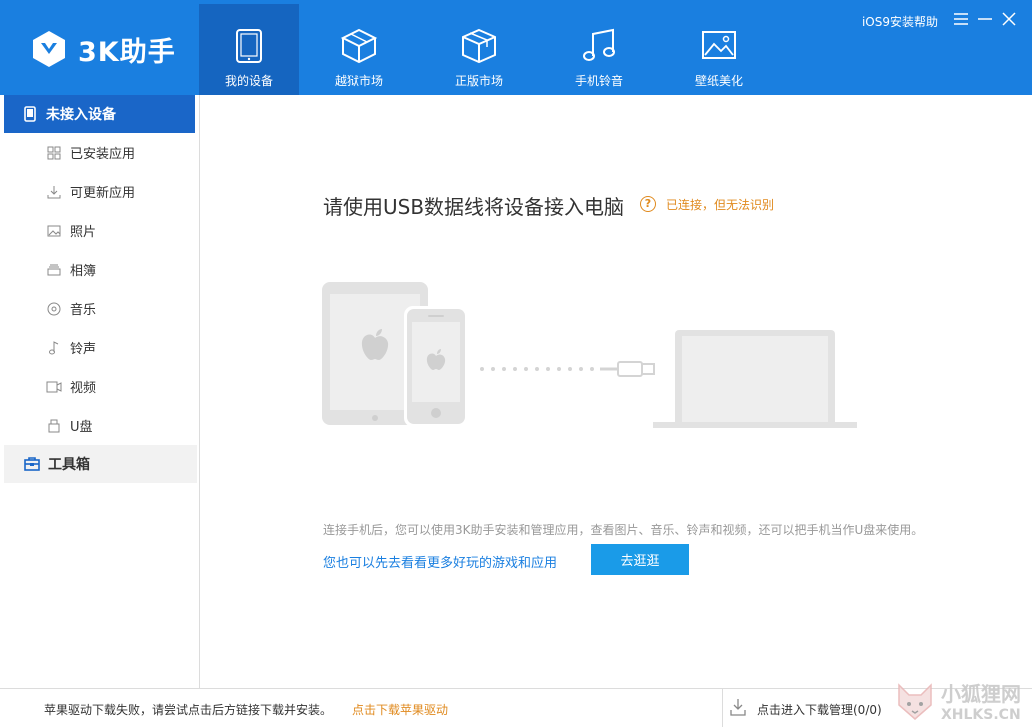 The height and width of the screenshot is (727, 1032). What do you see at coordinates (479, 80) in the screenshot?
I see `nav-label: 正版市场` at bounding box center [479, 80].